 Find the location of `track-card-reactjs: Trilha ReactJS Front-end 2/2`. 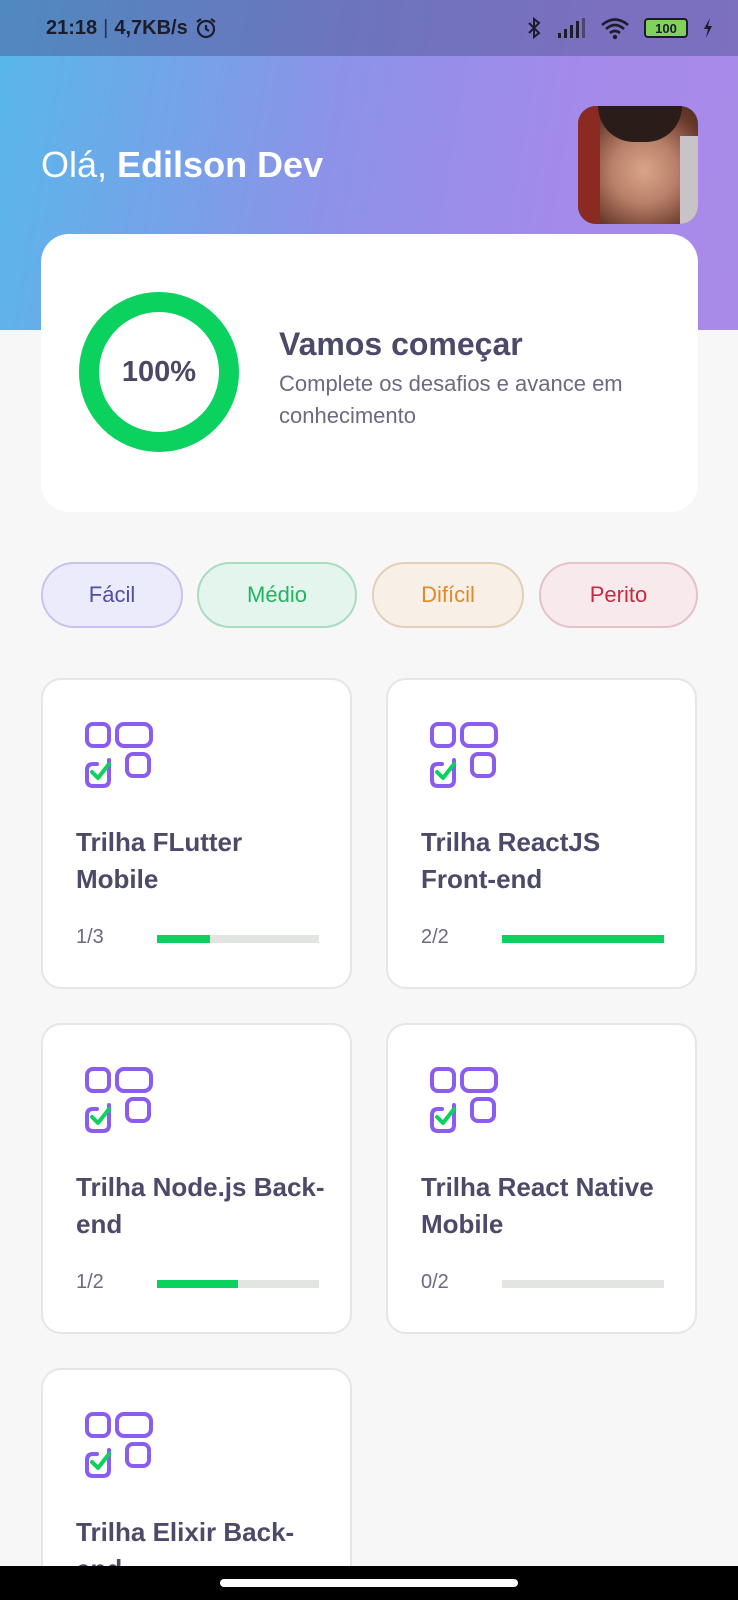

track-card-reactjs: Trilha ReactJS Front-end 2/2 is located at coordinates (541, 833).